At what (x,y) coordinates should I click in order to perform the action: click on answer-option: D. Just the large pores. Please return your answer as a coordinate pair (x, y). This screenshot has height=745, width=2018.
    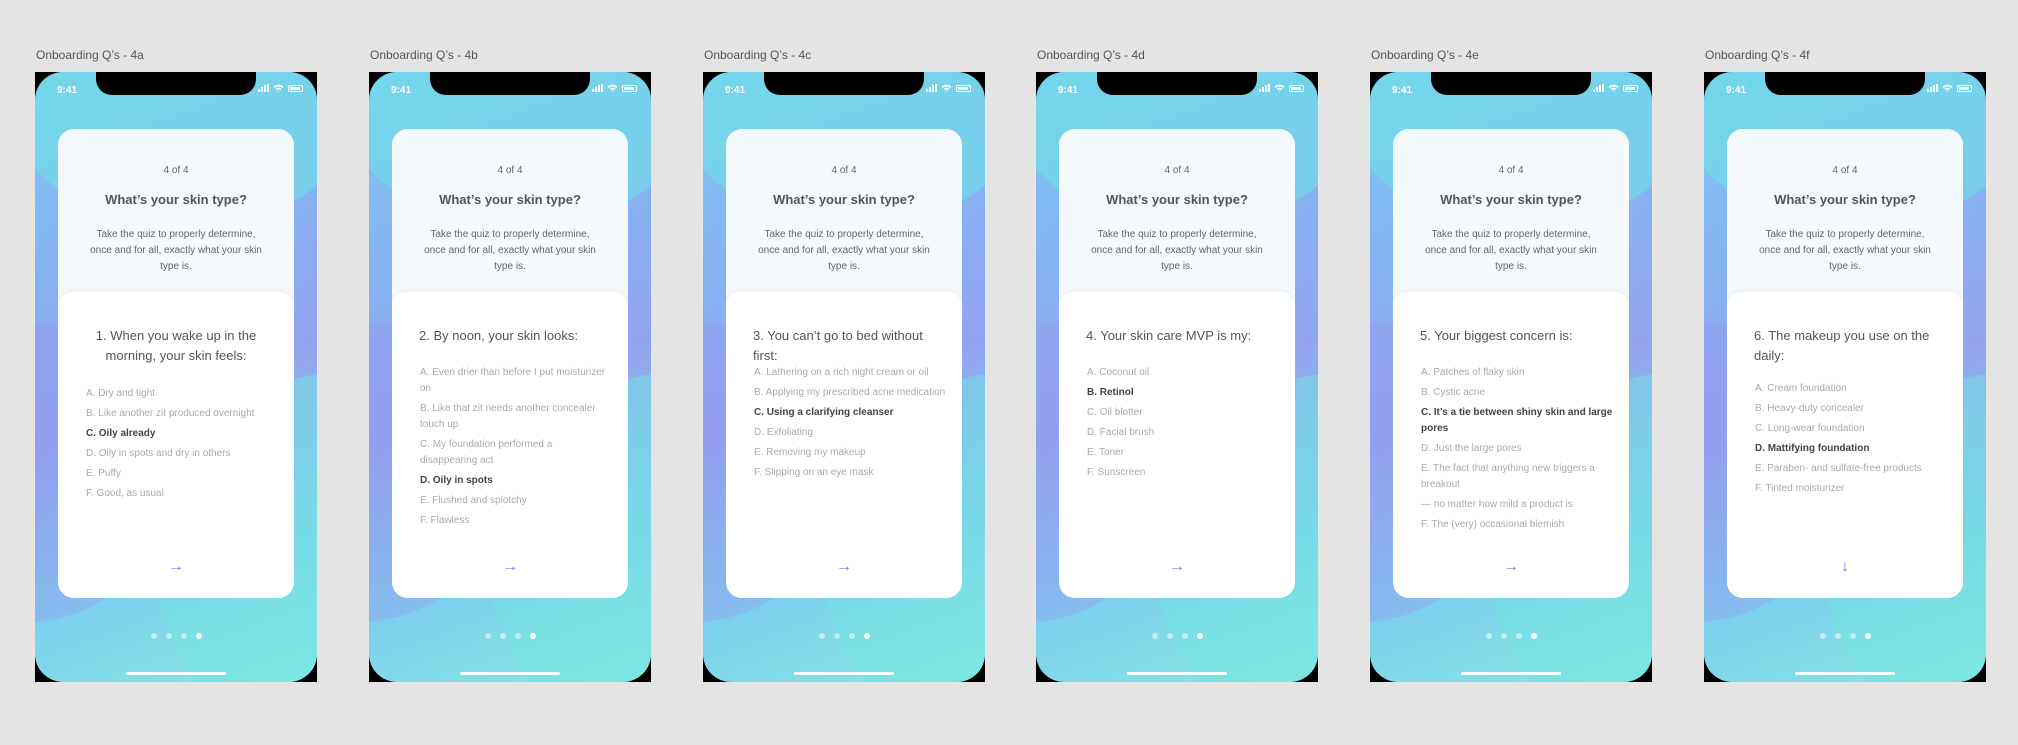
    Looking at the image, I should click on (1517, 449).